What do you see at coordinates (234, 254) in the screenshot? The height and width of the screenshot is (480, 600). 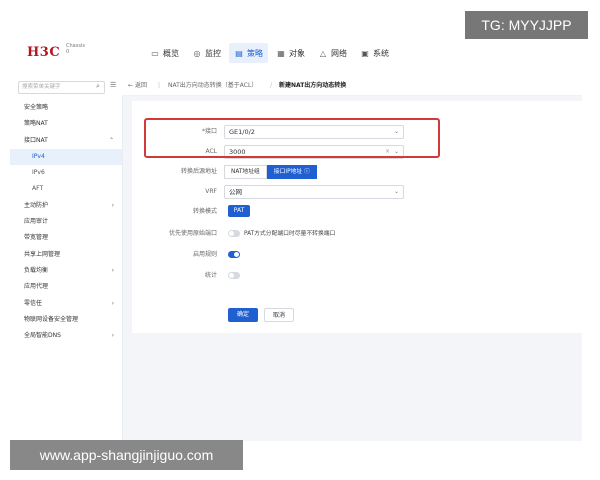 I see `enable-toggle` at bounding box center [234, 254].